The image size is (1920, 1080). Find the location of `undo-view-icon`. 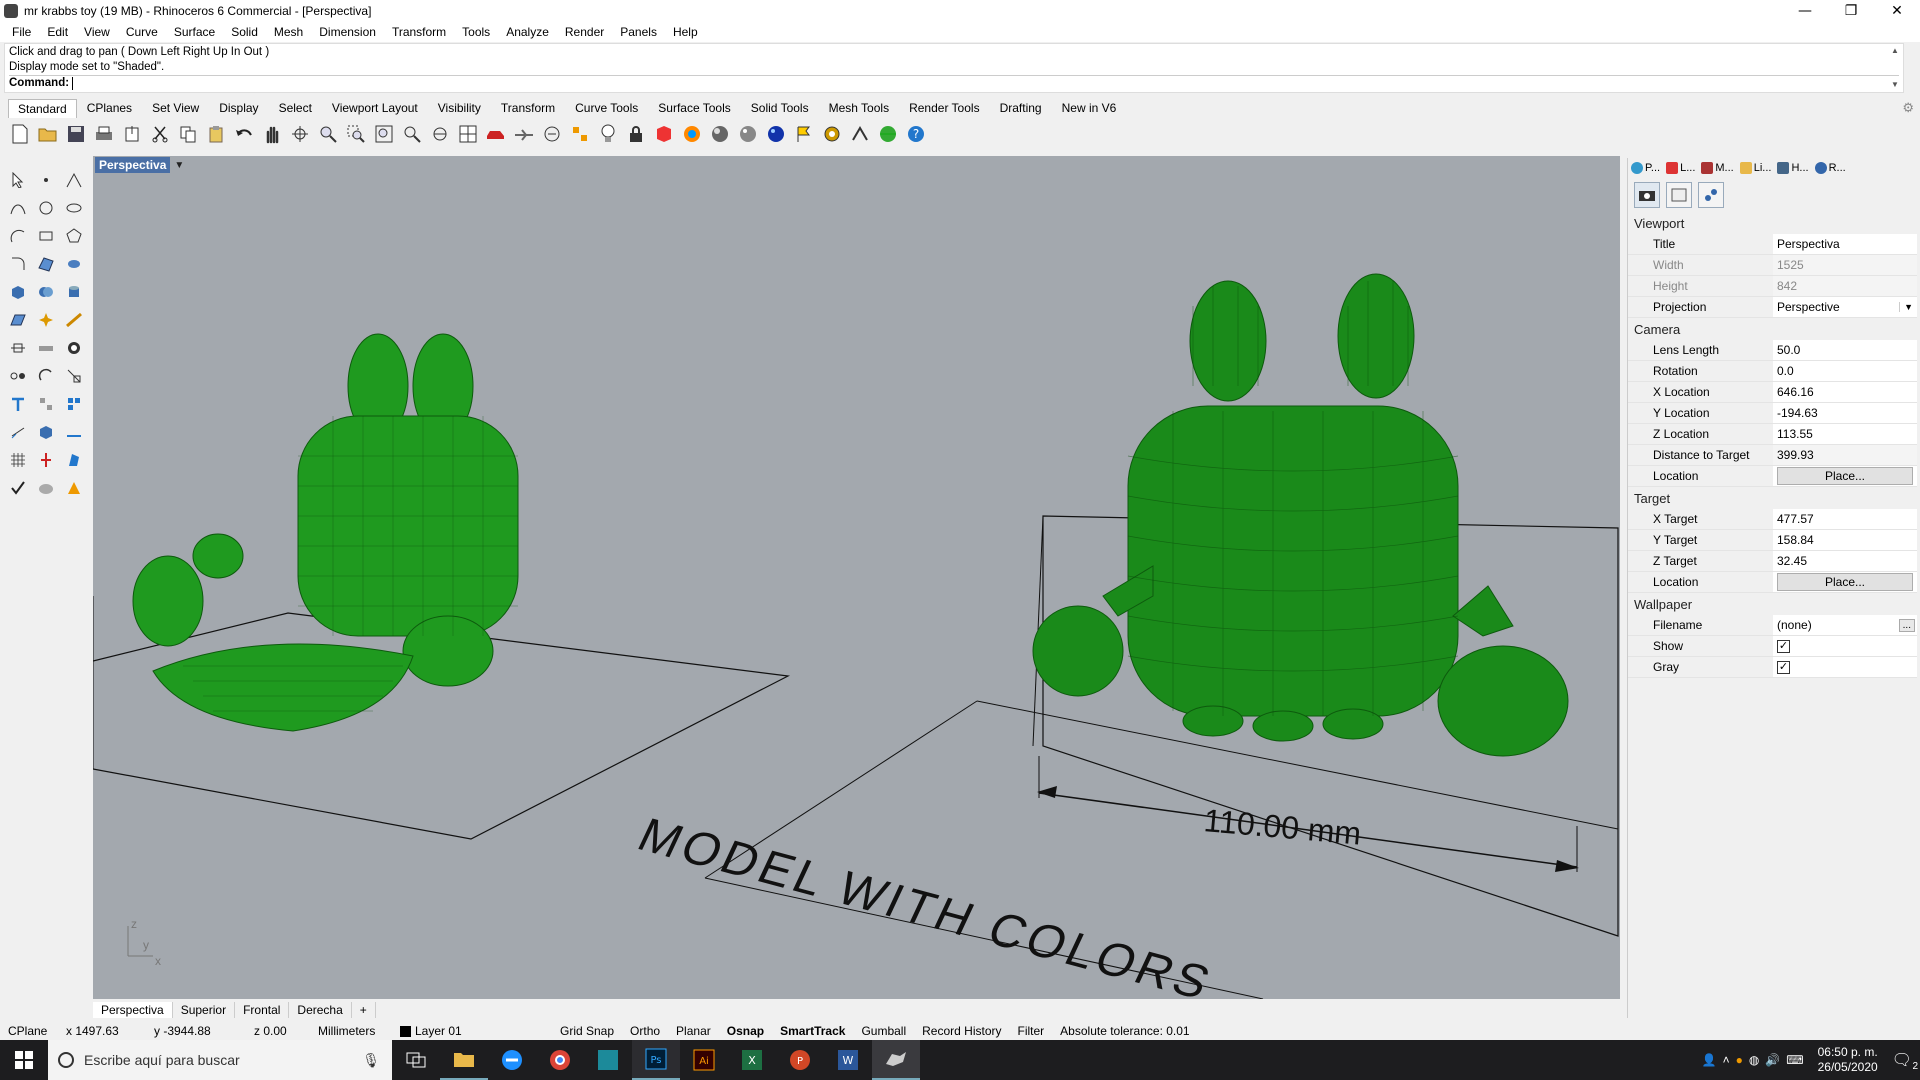

undo-view-icon is located at coordinates (440, 134).